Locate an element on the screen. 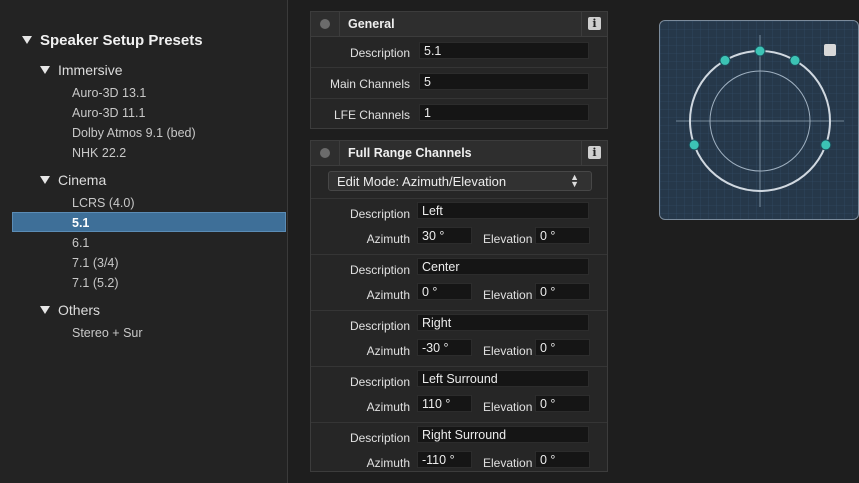 The height and width of the screenshot is (483, 859). preset-item: 6.1 is located at coordinates (80, 243).